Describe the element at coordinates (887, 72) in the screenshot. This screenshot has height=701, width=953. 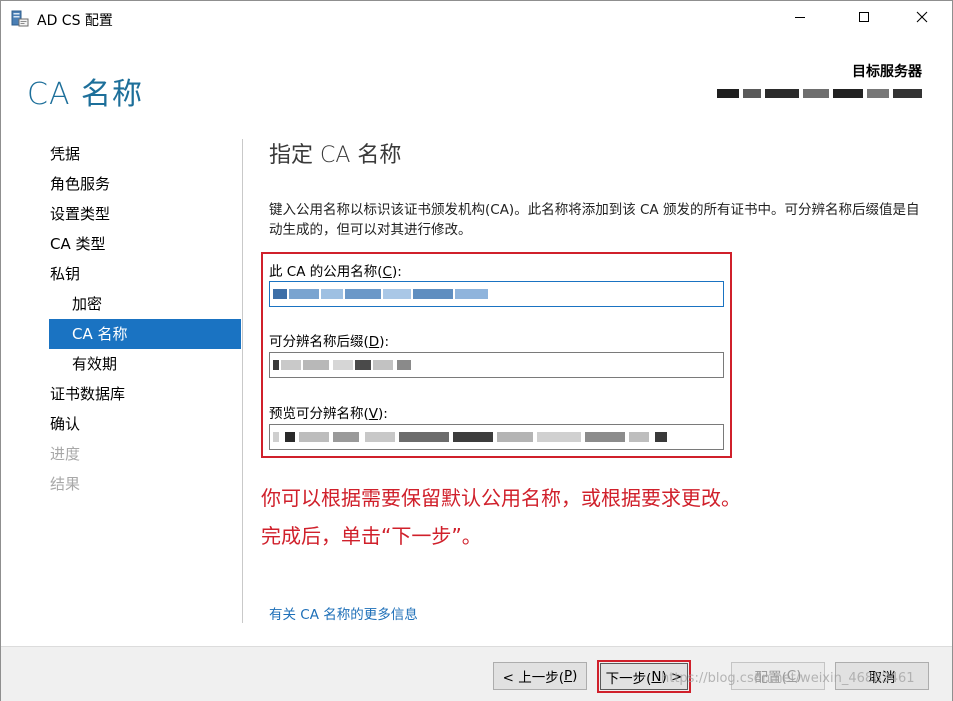
I see `target-server-label: 目标服务器` at that location.